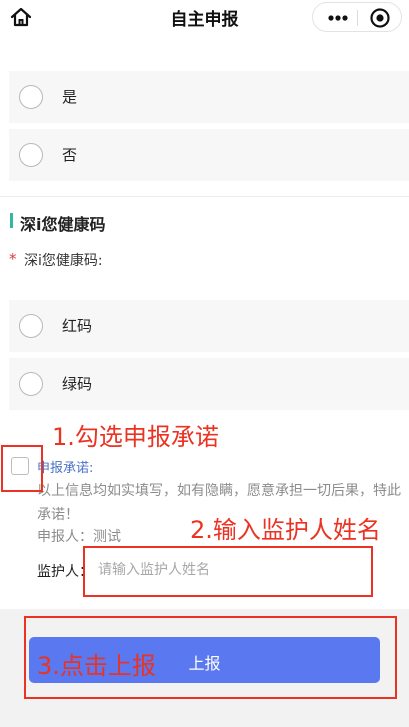  What do you see at coordinates (22, 468) in the screenshot?
I see `annotation-box-checkbox` at bounding box center [22, 468].